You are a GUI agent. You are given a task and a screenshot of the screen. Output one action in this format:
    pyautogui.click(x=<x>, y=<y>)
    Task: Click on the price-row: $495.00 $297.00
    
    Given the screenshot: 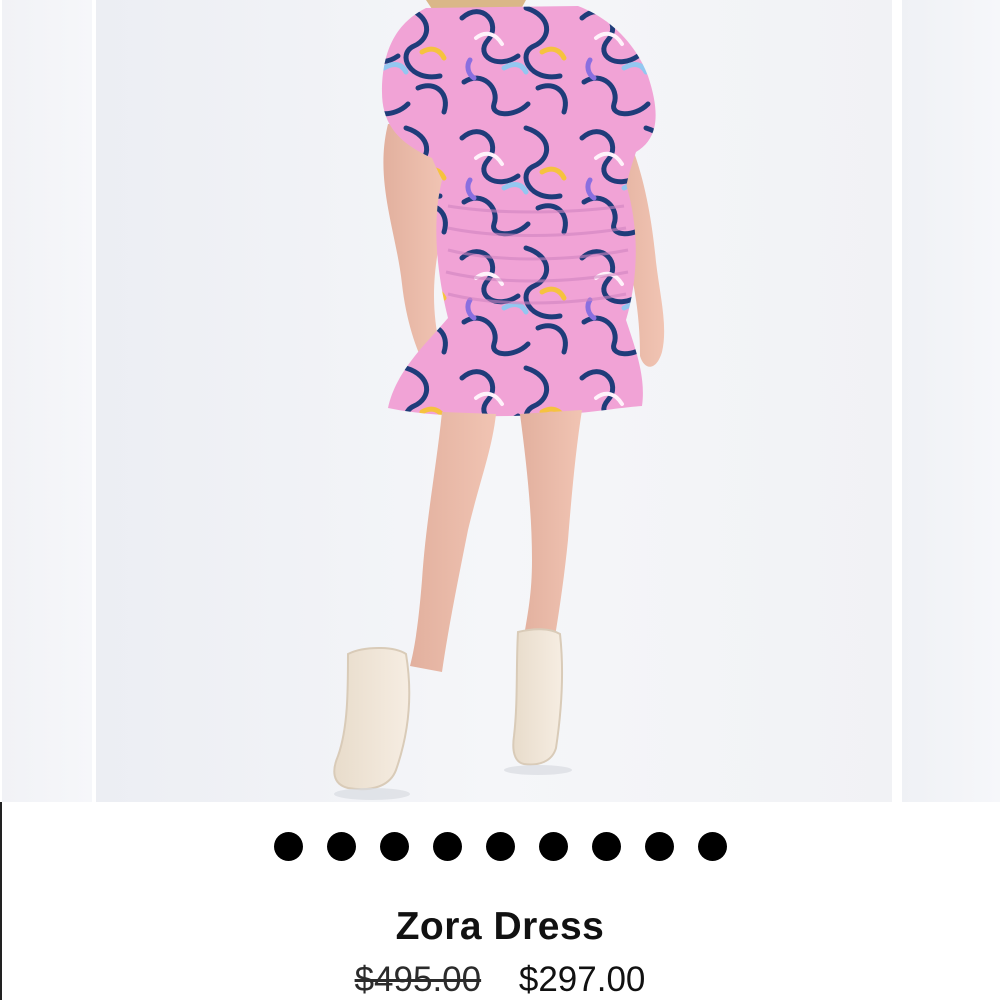 What is the action you would take?
    pyautogui.click(x=500, y=977)
    